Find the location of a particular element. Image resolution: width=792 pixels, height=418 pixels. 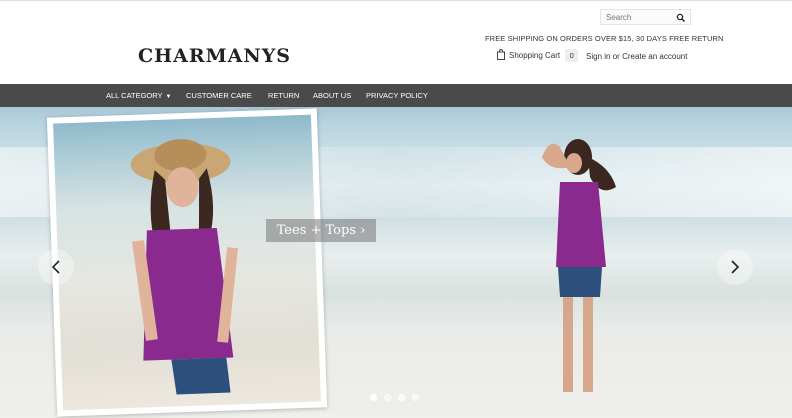

caret-down-icon: ▼ is located at coordinates (168, 97).